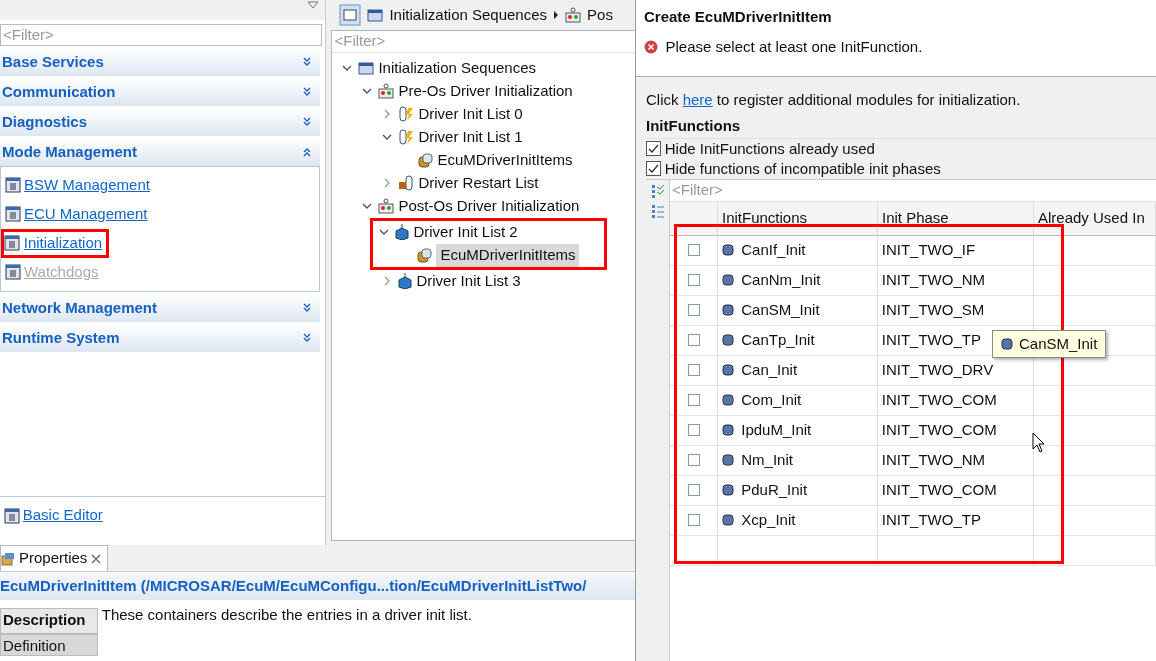 Image resolution: width=1156 pixels, height=661 pixels. What do you see at coordinates (697, 99) in the screenshot?
I see `register-link: here` at bounding box center [697, 99].